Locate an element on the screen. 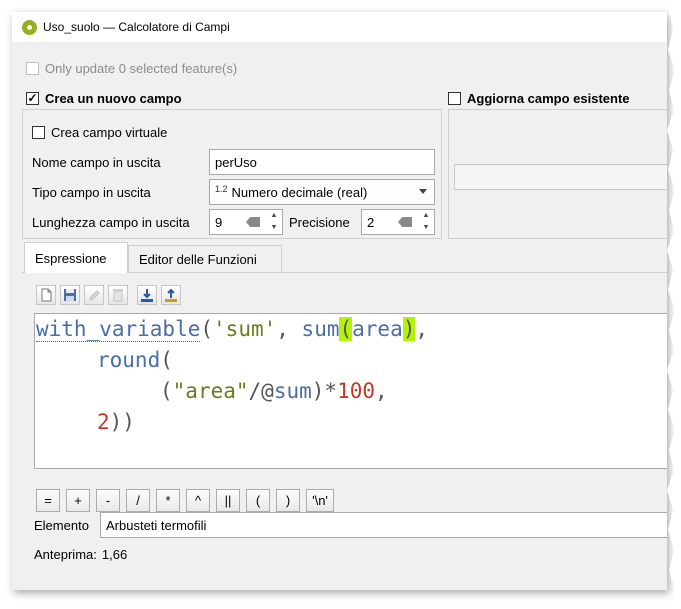  output-length-value: 9 is located at coordinates (219, 222).